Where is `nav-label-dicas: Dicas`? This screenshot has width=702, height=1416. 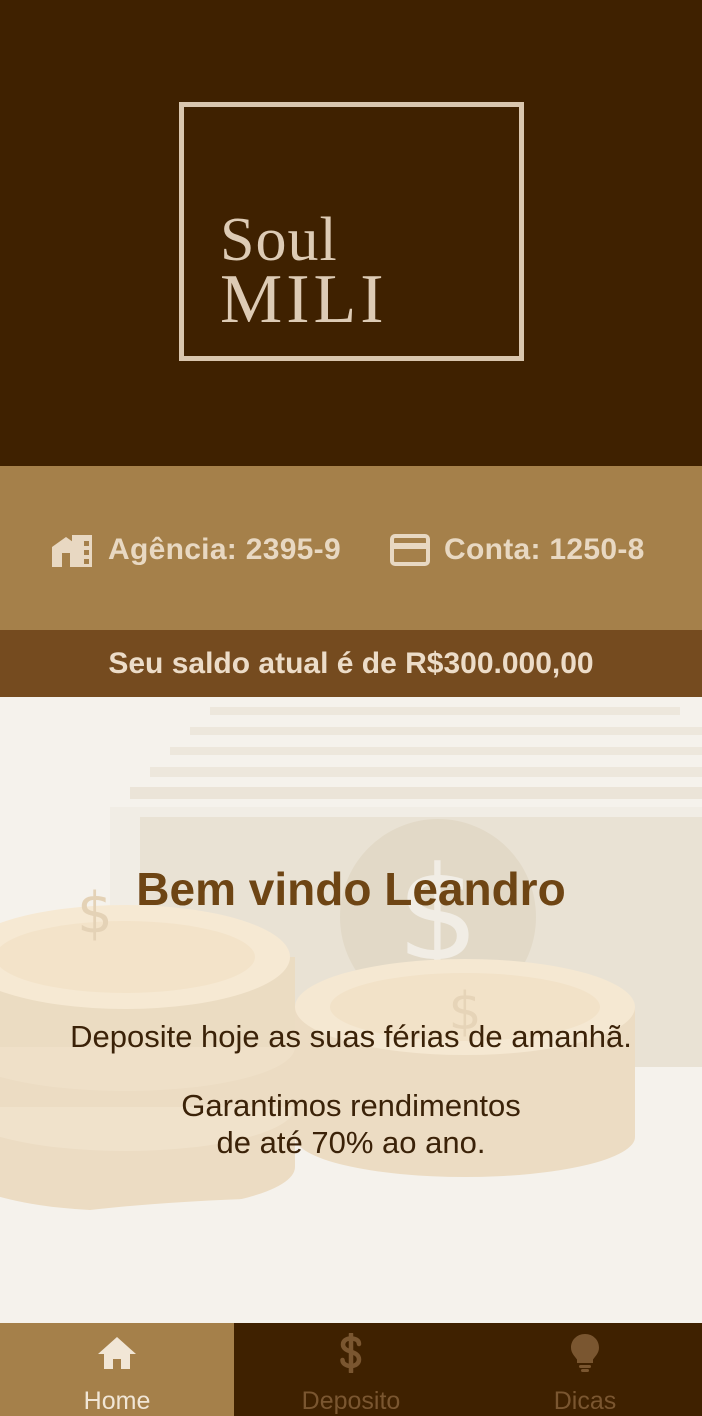
nav-label-dicas: Dicas is located at coordinates (585, 1401).